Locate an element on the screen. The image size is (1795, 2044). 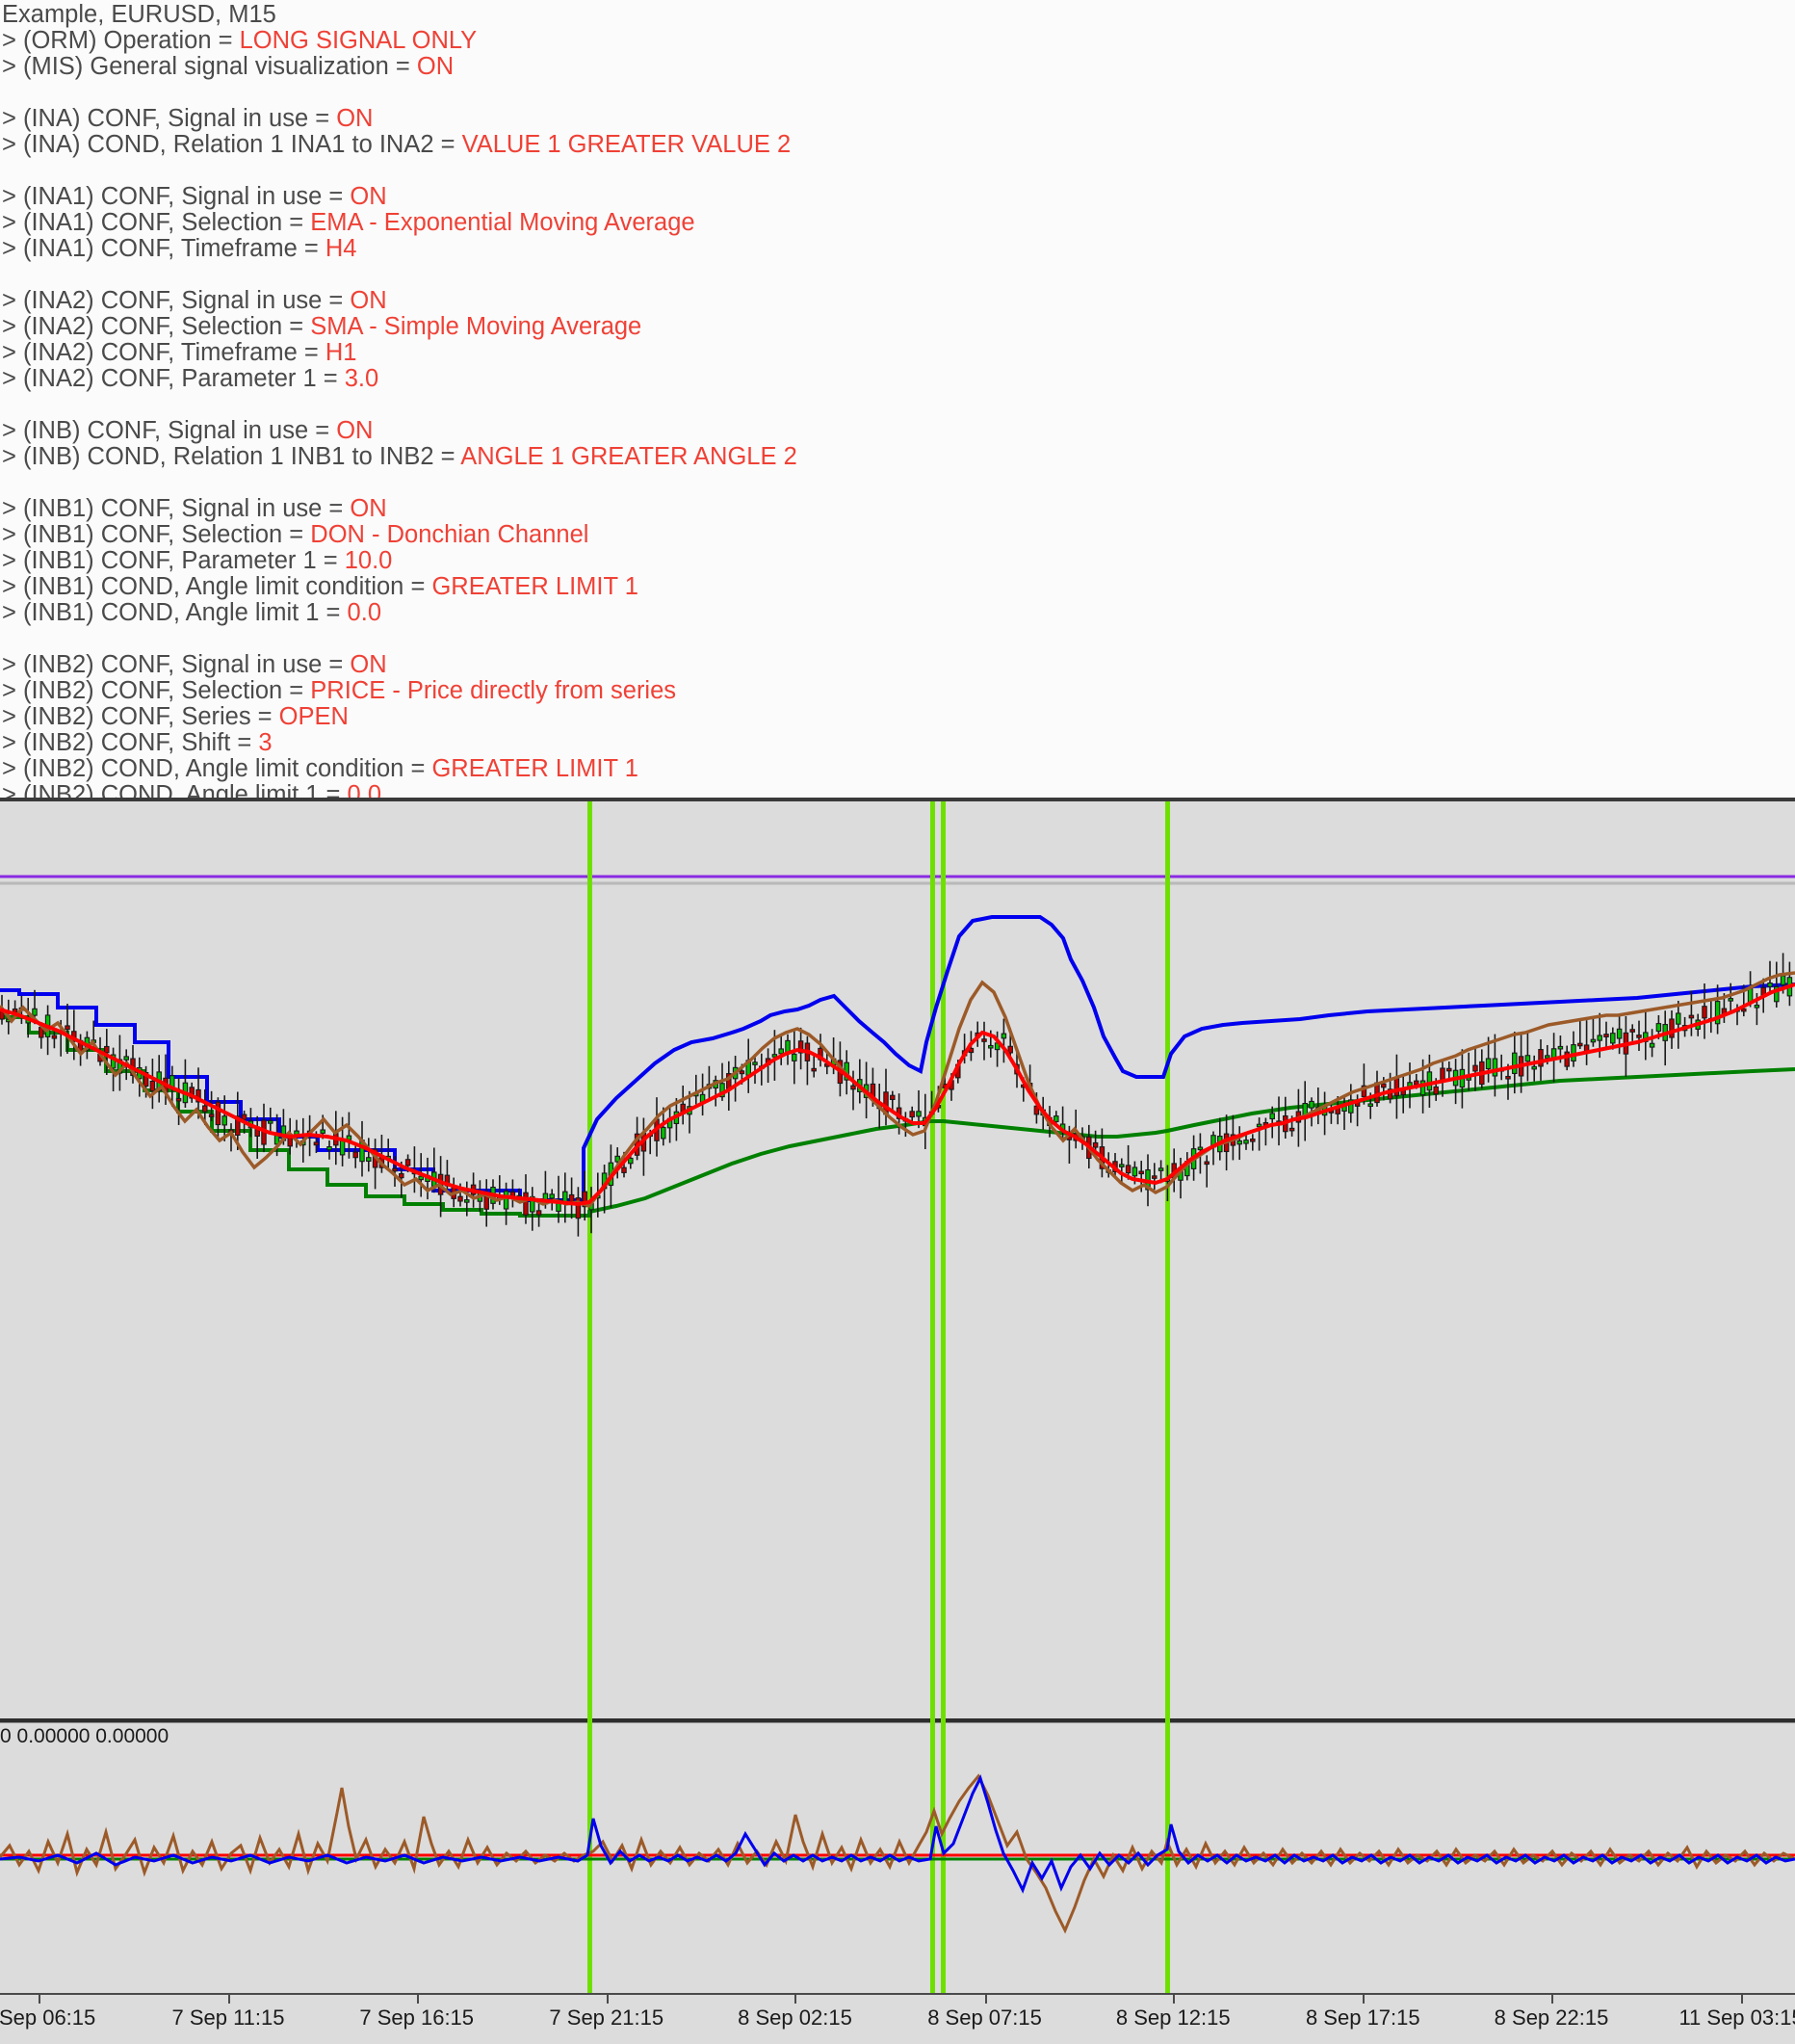
config-line-value: GREATER LIMIT 1 is located at coordinates (534, 768).